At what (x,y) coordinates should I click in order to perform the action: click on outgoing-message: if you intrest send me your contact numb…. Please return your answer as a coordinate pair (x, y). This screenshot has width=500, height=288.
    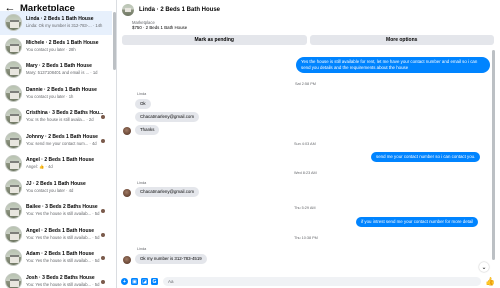
    Looking at the image, I should click on (417, 222).